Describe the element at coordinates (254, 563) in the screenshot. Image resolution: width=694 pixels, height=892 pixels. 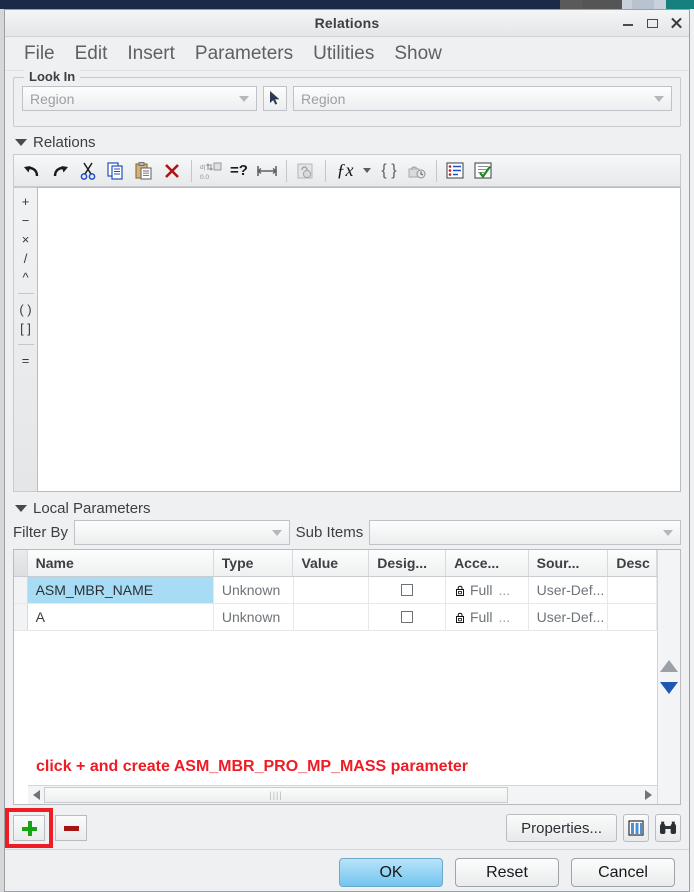
I see `column-header-type: Type` at that location.